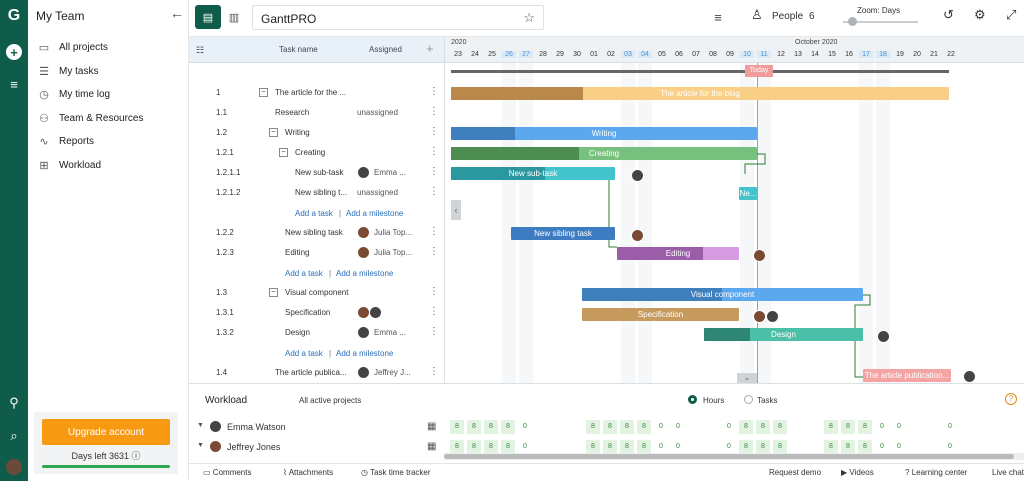 The image size is (1024, 481). What do you see at coordinates (298, 49) in the screenshot?
I see `column-task-name: Task name` at bounding box center [298, 49].